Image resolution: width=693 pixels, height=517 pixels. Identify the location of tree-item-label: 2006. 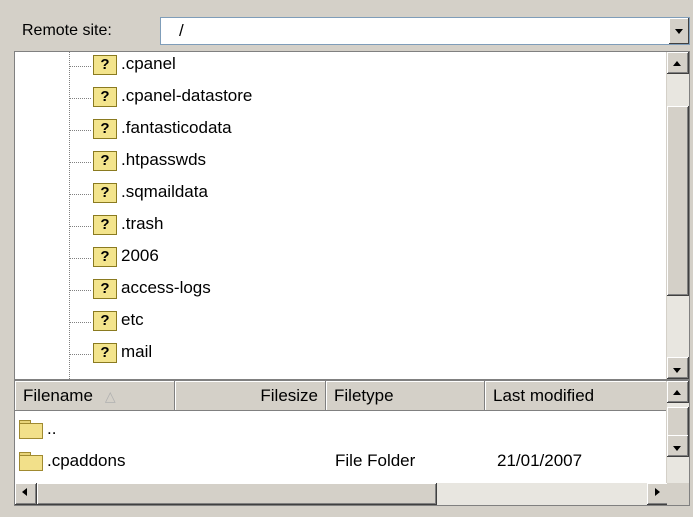
(140, 255).